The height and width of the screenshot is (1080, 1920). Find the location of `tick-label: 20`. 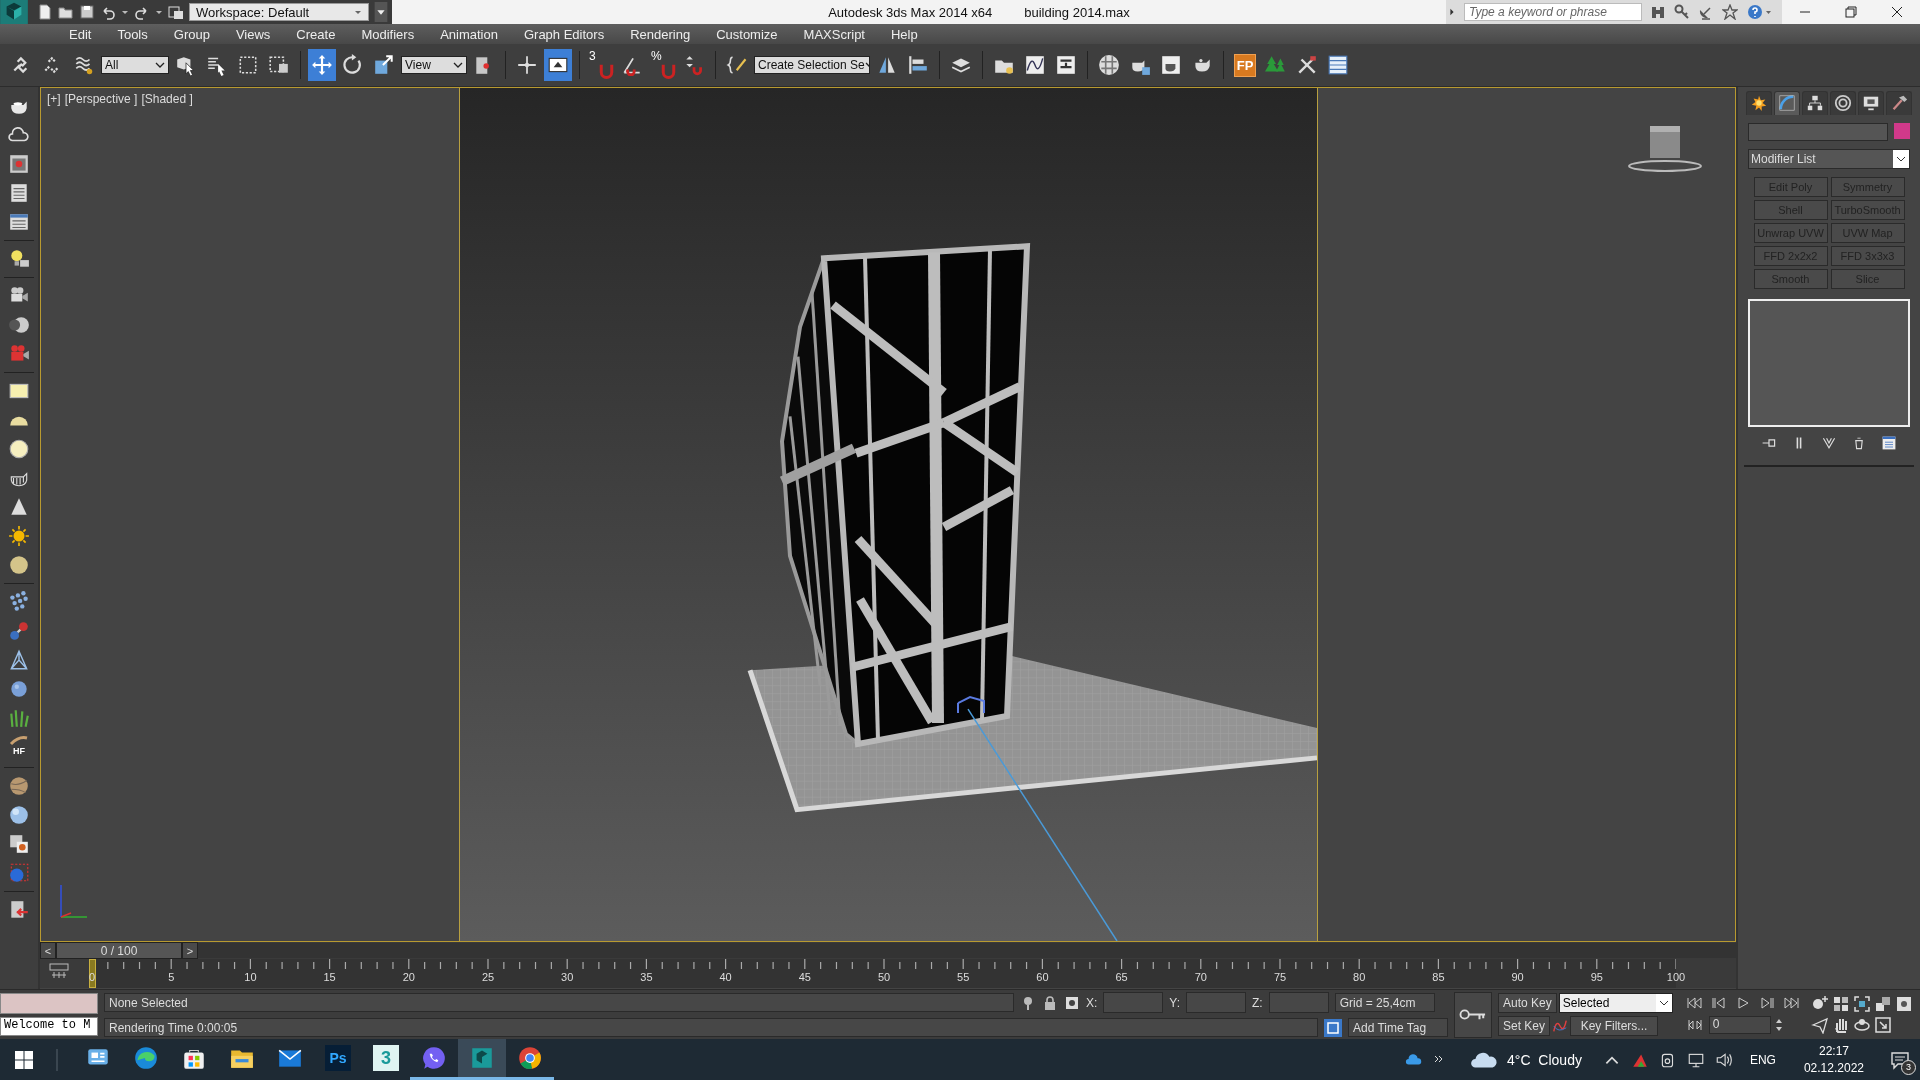

tick-label: 20 is located at coordinates (408, 977).